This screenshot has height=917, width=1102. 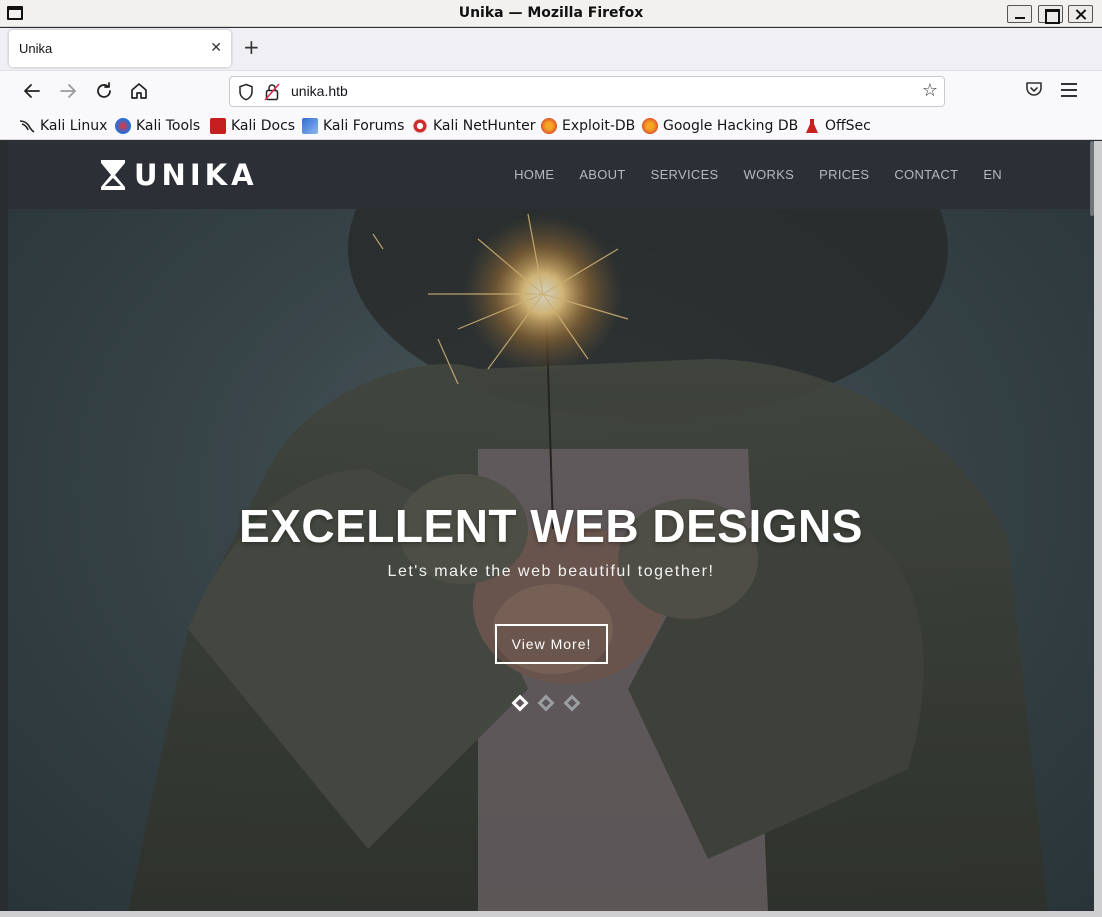 What do you see at coordinates (1034, 89) in the screenshot?
I see `pocket-icon` at bounding box center [1034, 89].